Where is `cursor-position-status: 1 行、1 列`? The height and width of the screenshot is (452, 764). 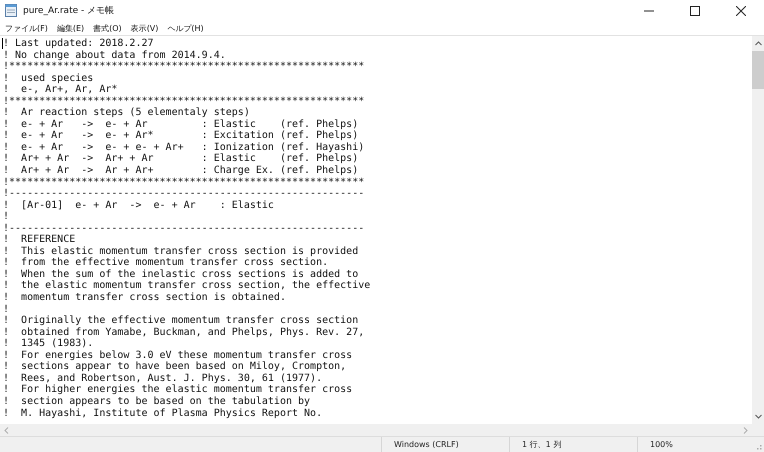
cursor-position-status: 1 行、1 列 is located at coordinates (542, 444).